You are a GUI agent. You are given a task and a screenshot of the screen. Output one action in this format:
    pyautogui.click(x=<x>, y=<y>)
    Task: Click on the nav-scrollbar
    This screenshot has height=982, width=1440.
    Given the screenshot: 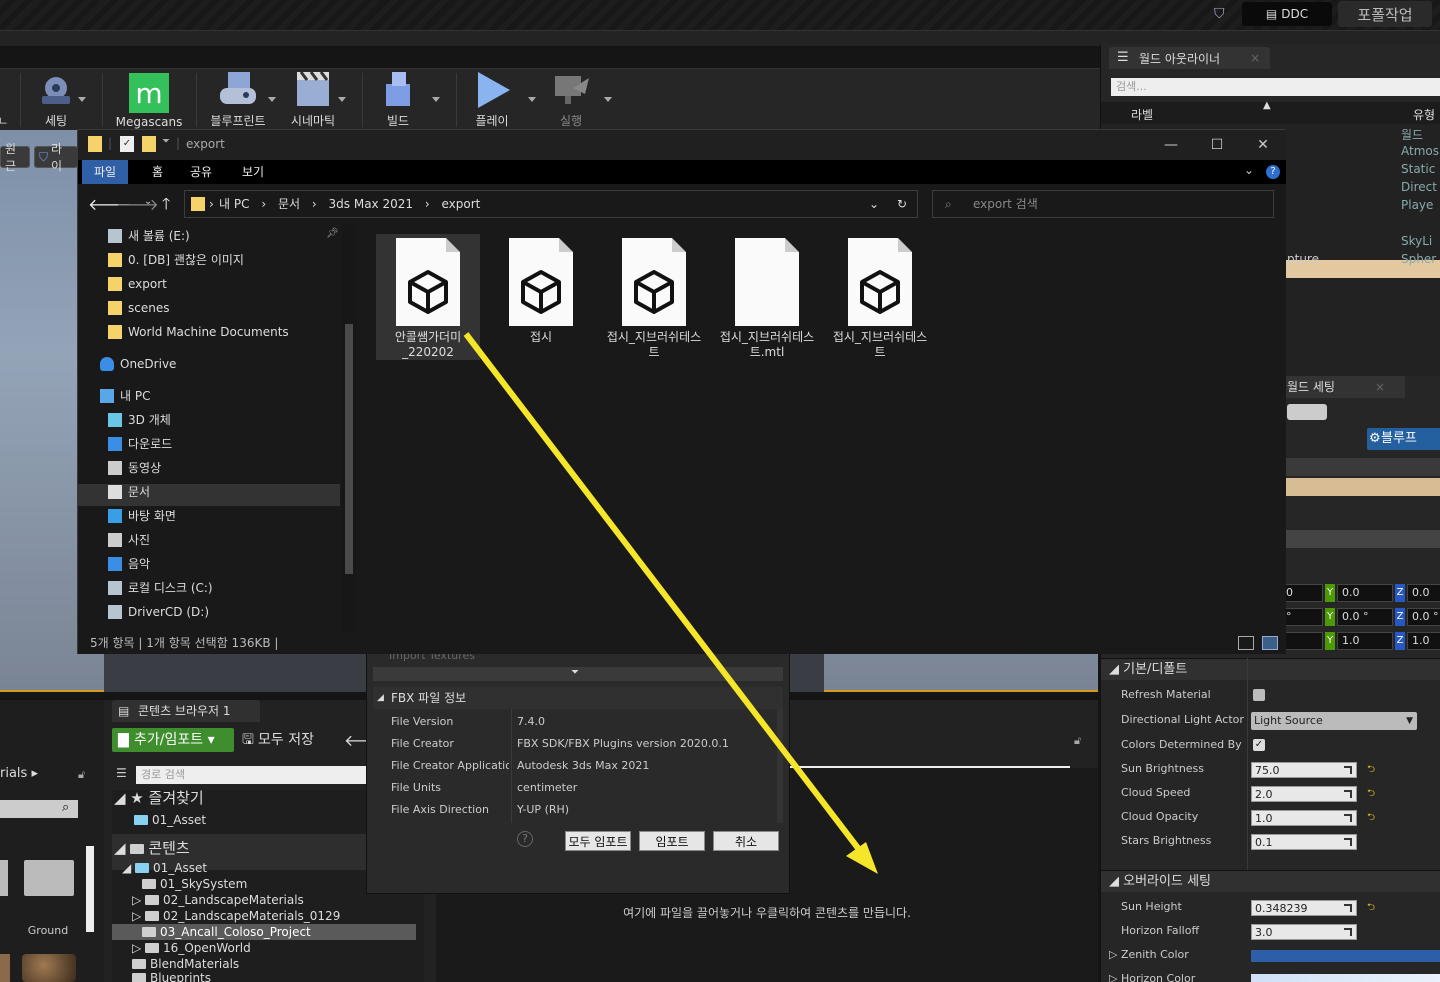 What is the action you would take?
    pyautogui.click(x=349, y=428)
    